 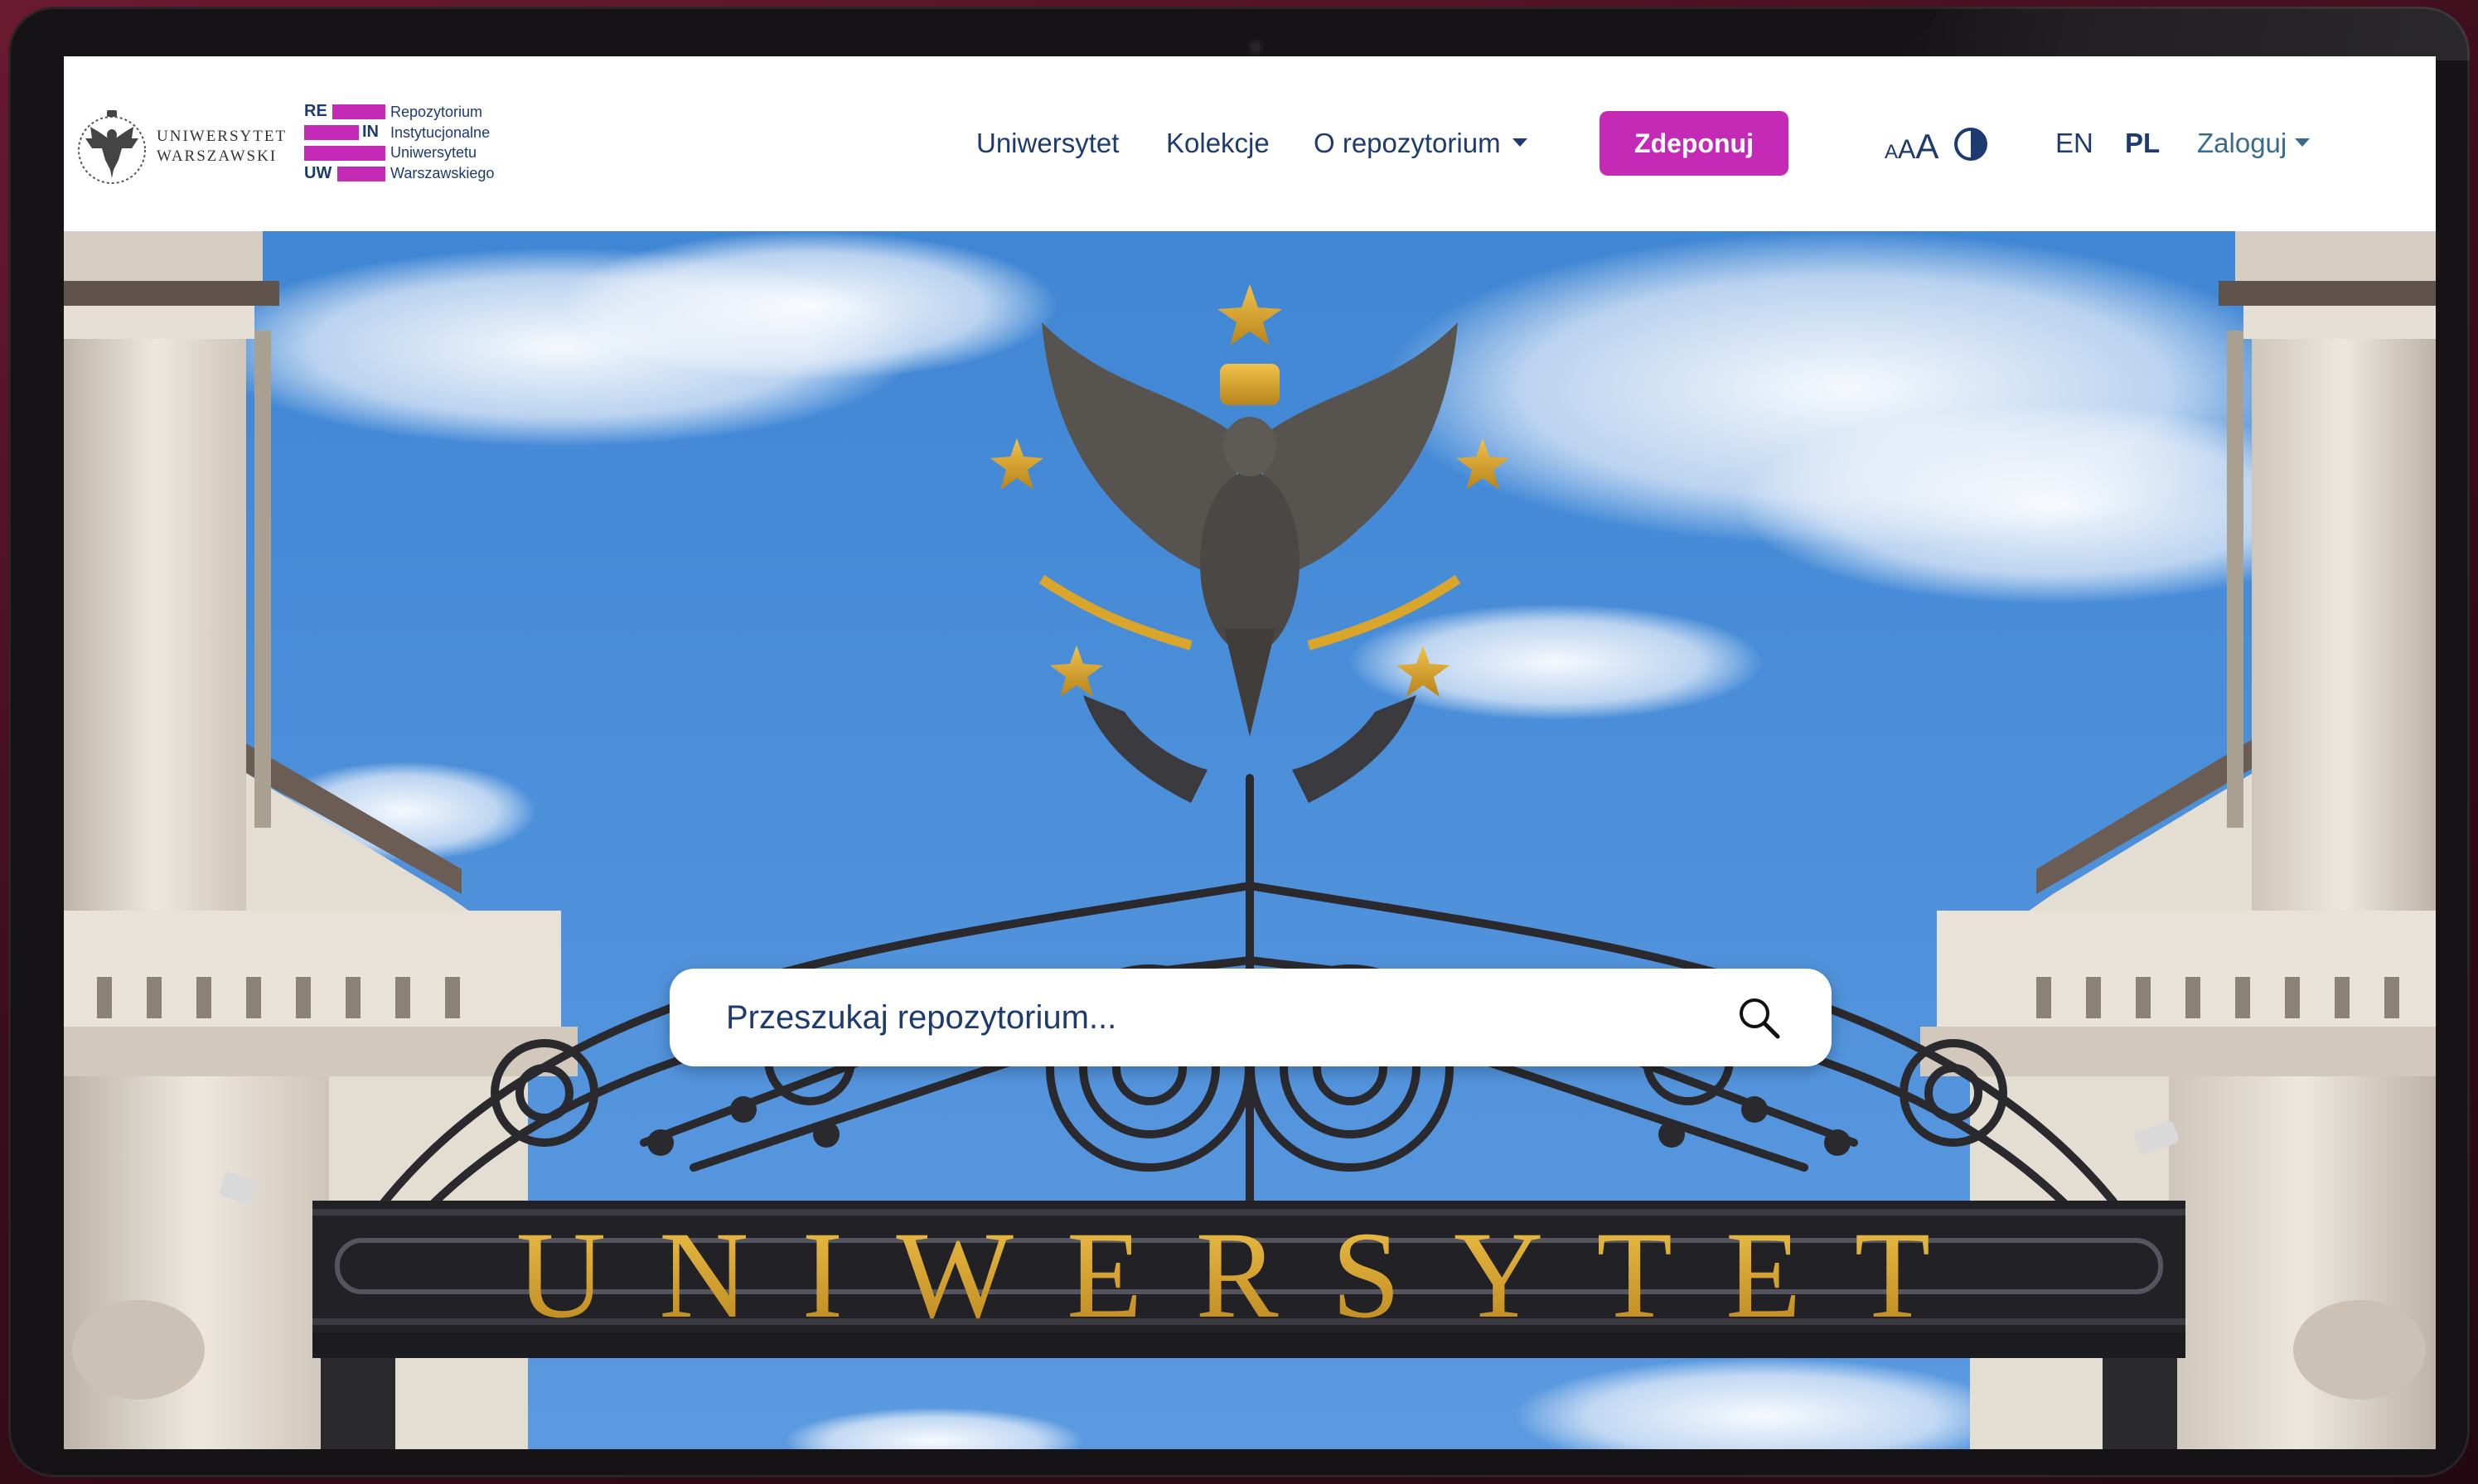 What do you see at coordinates (1758, 1017) in the screenshot?
I see `search-icon` at bounding box center [1758, 1017].